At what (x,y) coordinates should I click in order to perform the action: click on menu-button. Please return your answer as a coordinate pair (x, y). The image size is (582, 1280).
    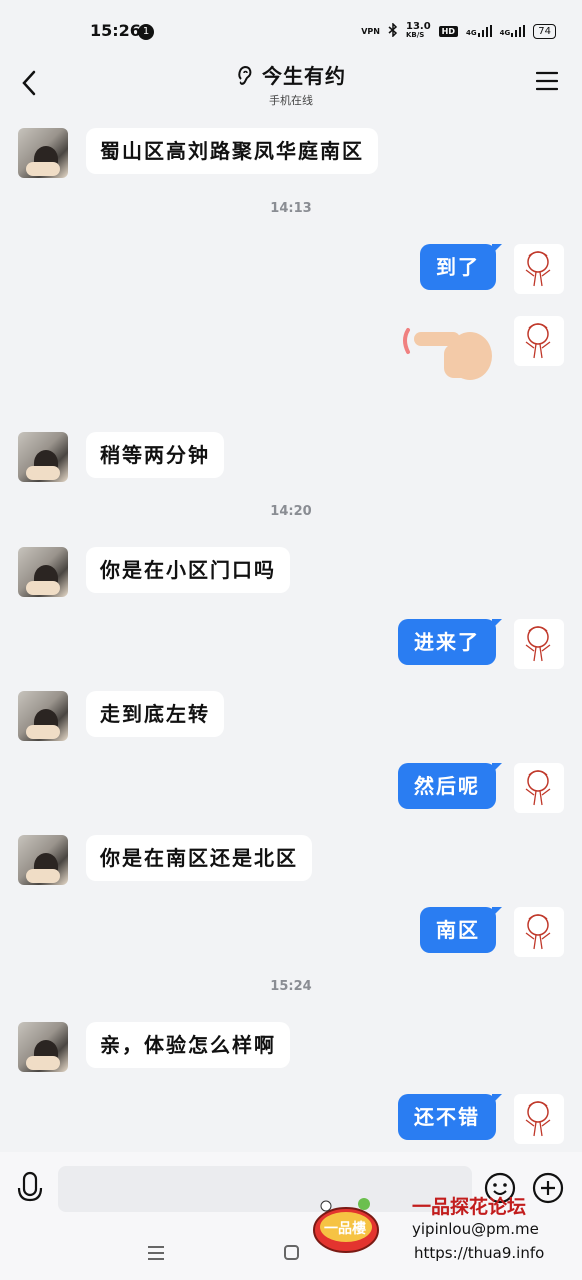
    Looking at the image, I should click on (547, 81).